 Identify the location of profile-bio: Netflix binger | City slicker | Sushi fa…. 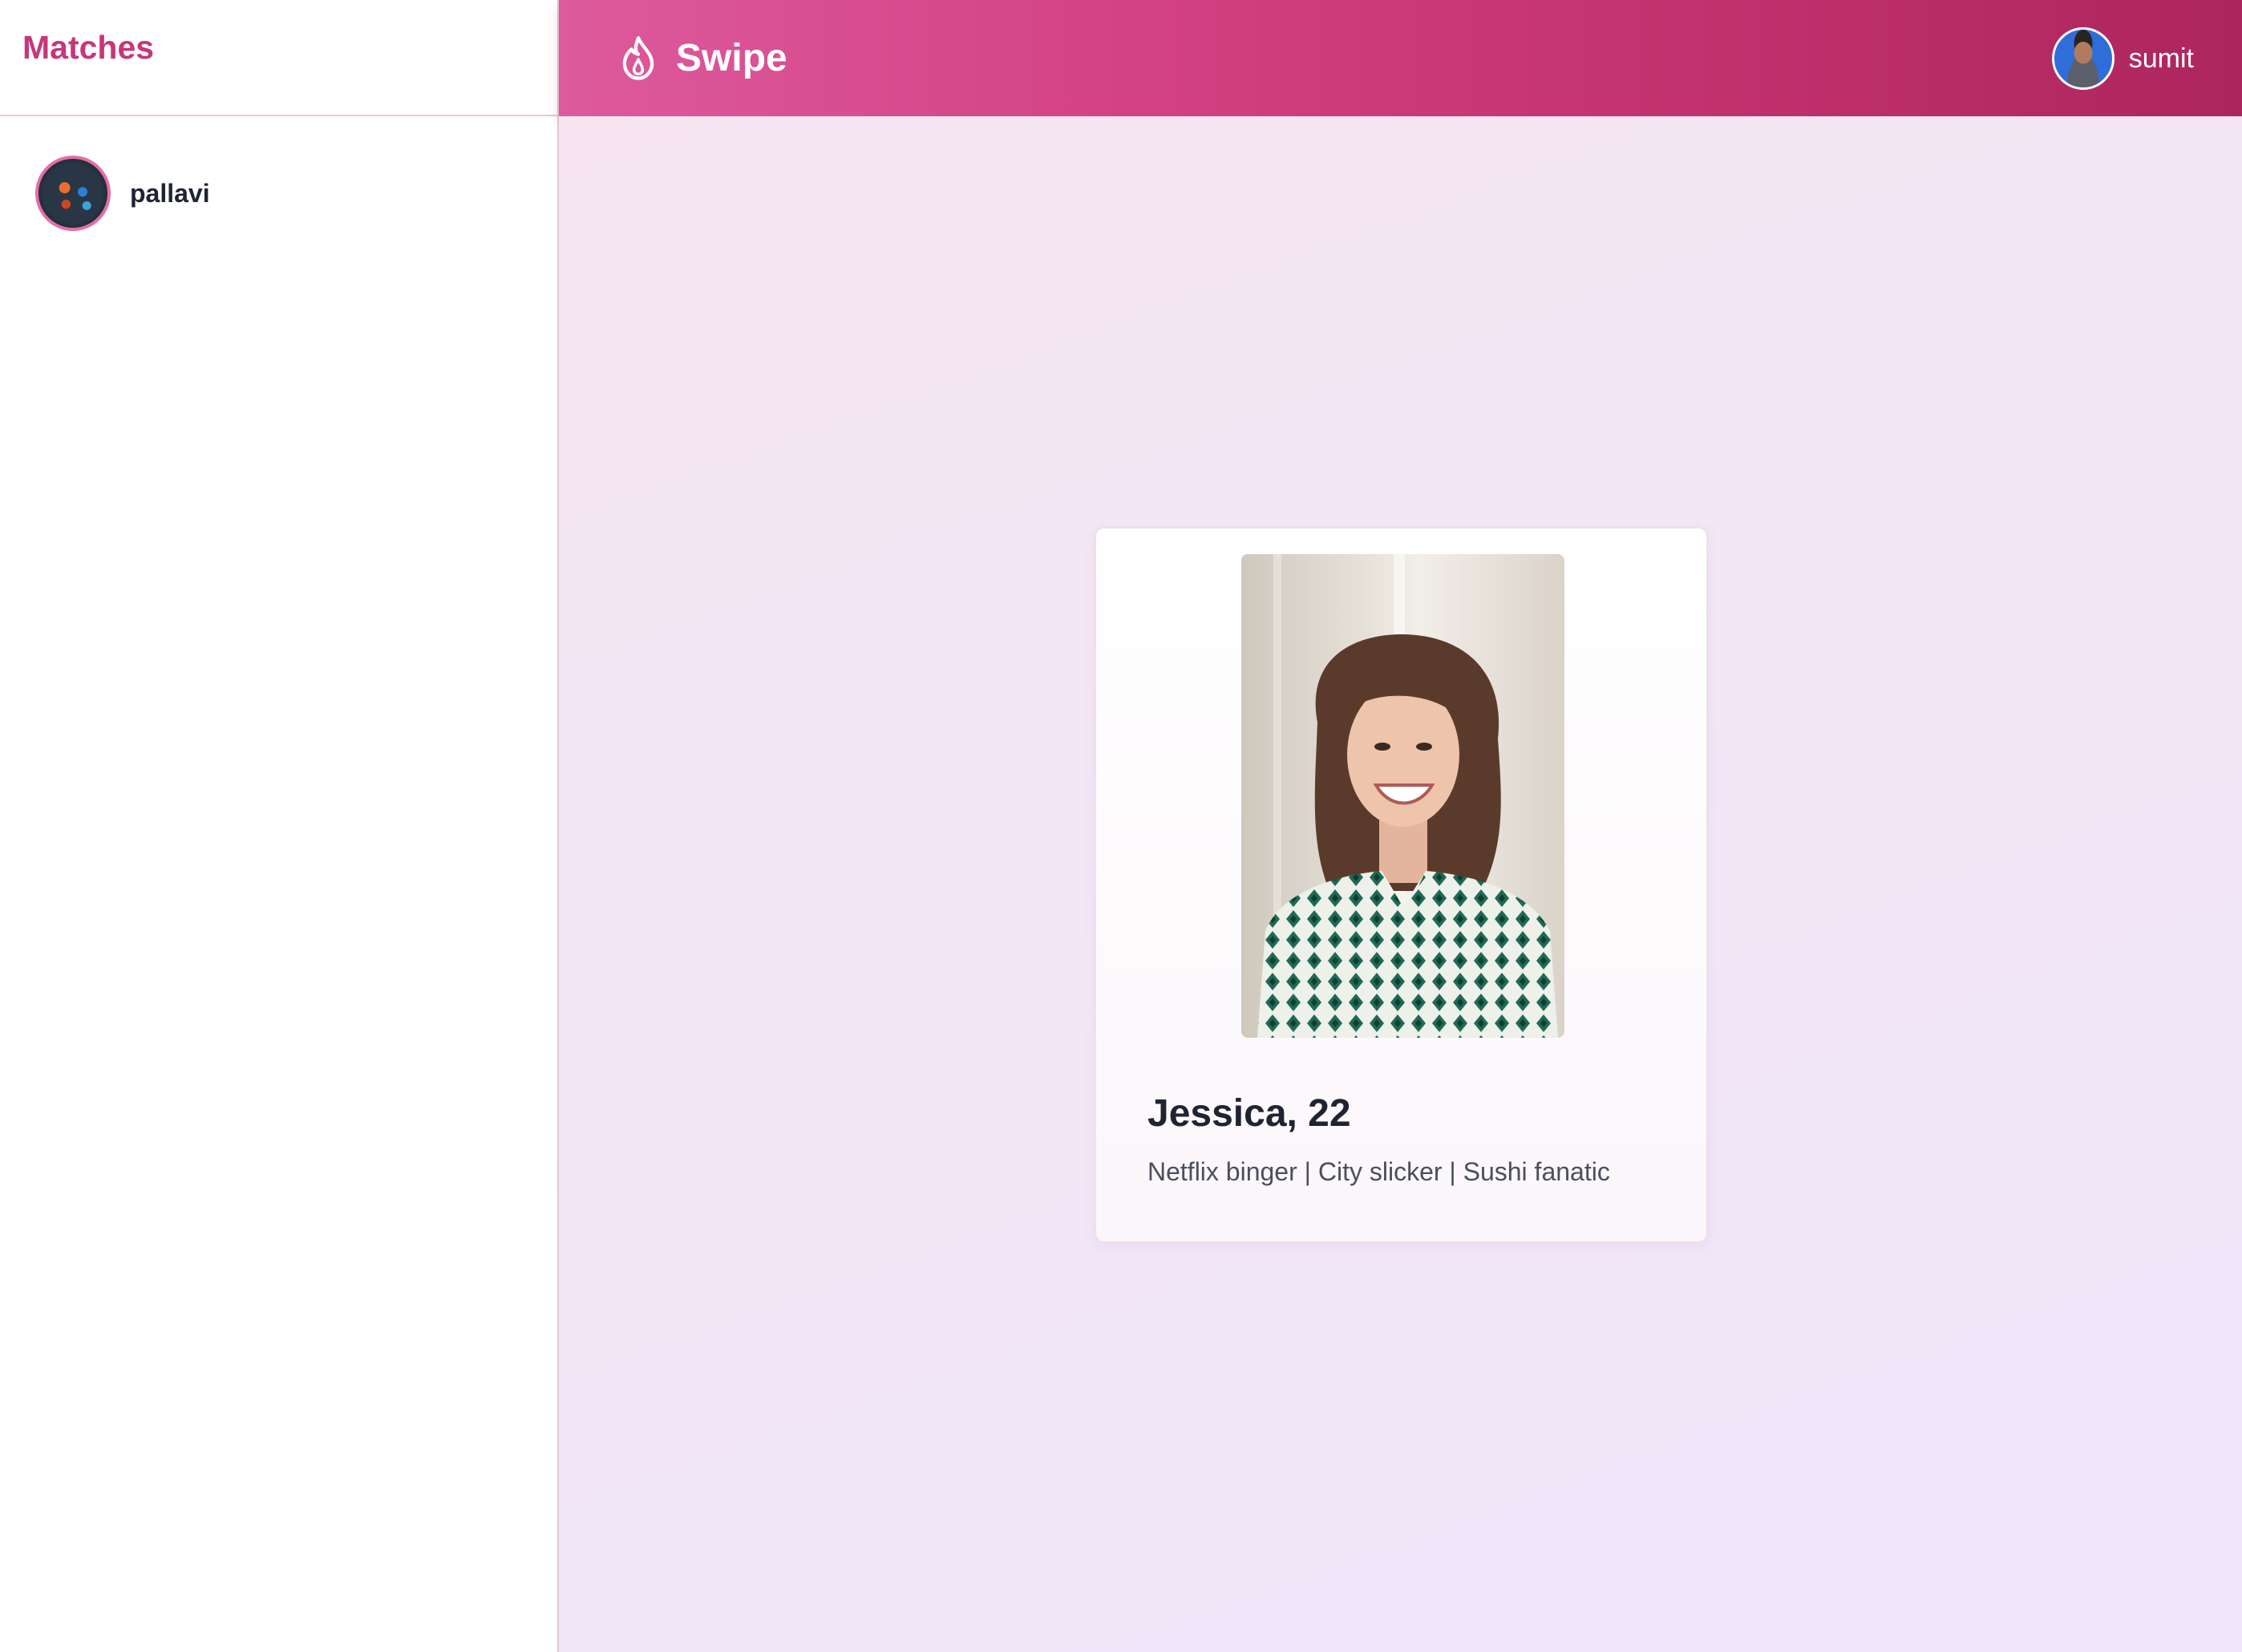
(1378, 1171).